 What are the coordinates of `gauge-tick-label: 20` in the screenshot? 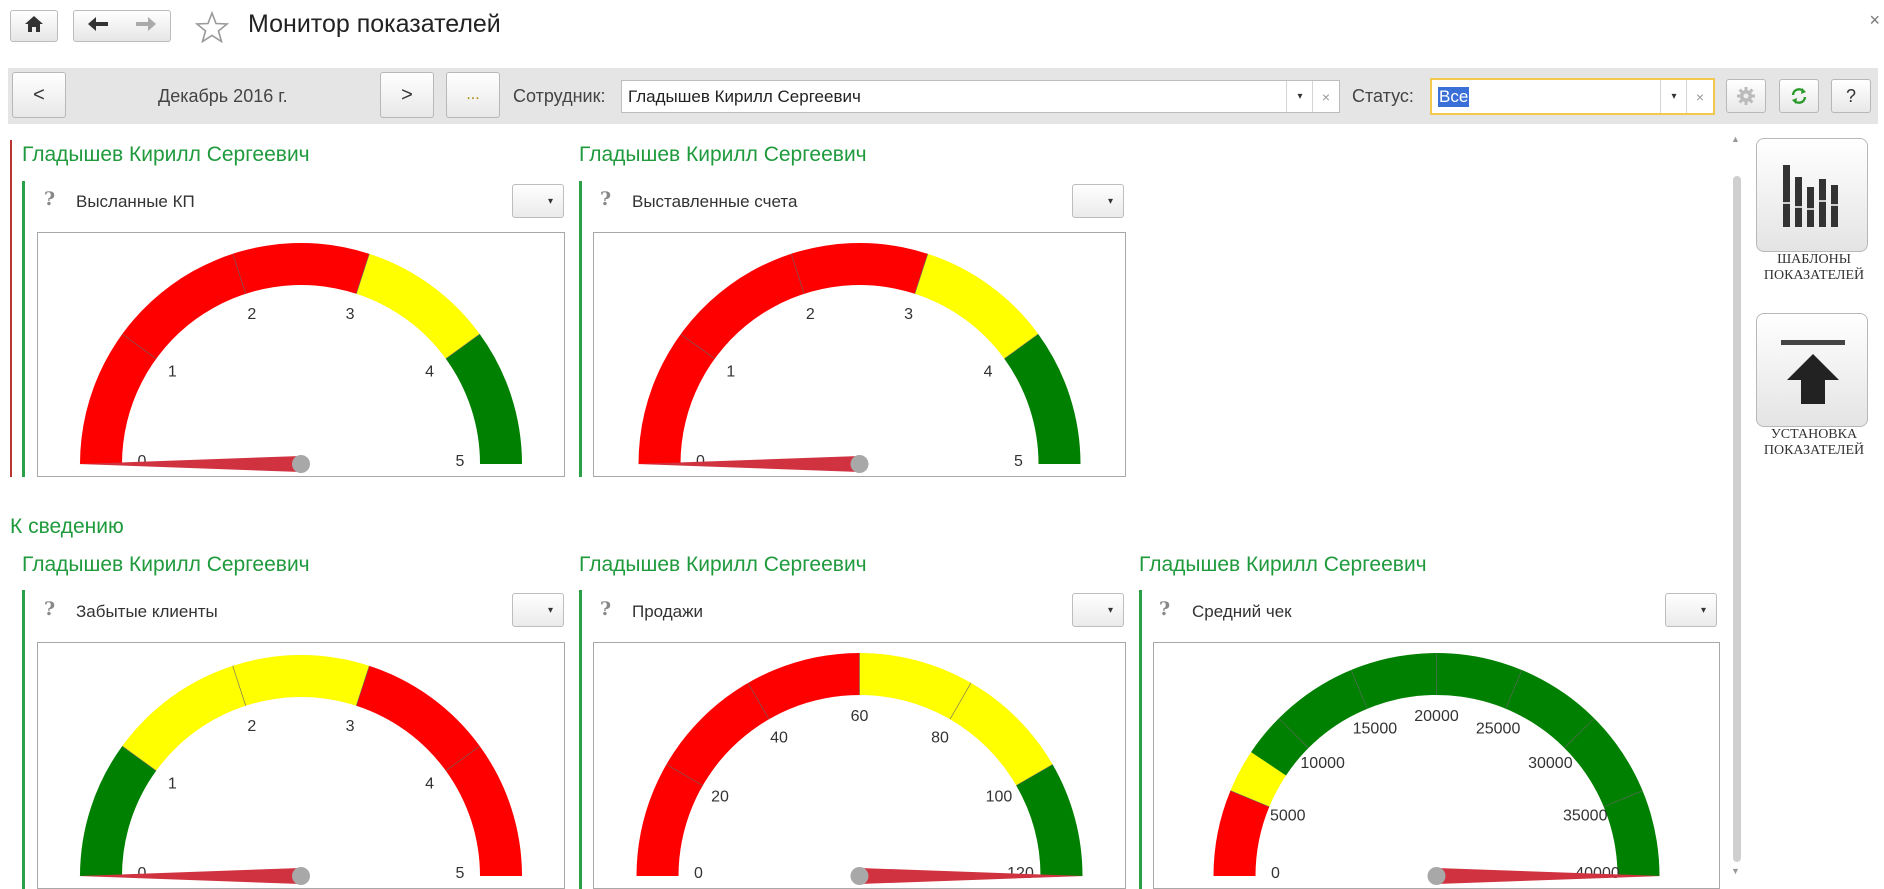 It's located at (720, 797).